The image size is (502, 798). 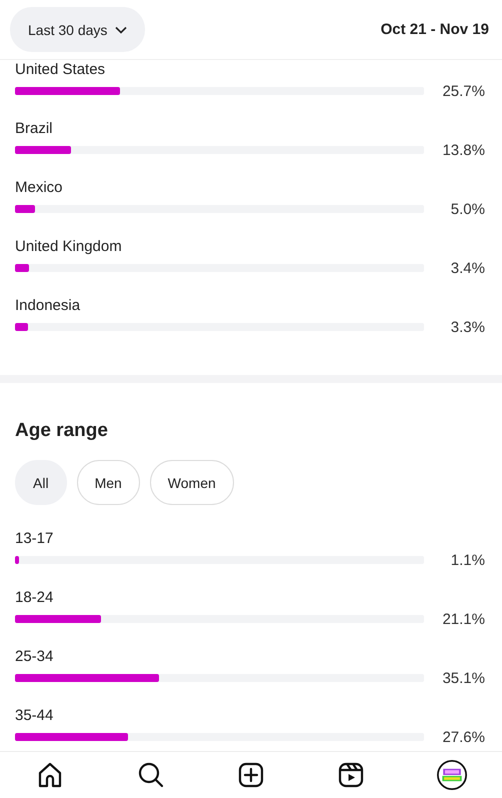 I want to click on percentage-text: 35.1%, so click(x=463, y=678).